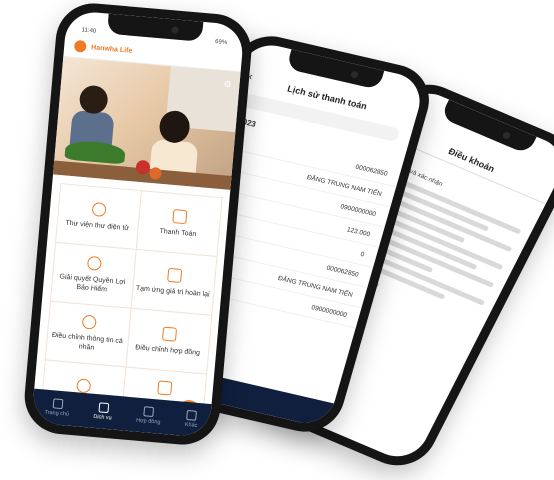  Describe the element at coordinates (97, 225) in the screenshot. I see `service-label: Thư viện thư điện tử` at that location.